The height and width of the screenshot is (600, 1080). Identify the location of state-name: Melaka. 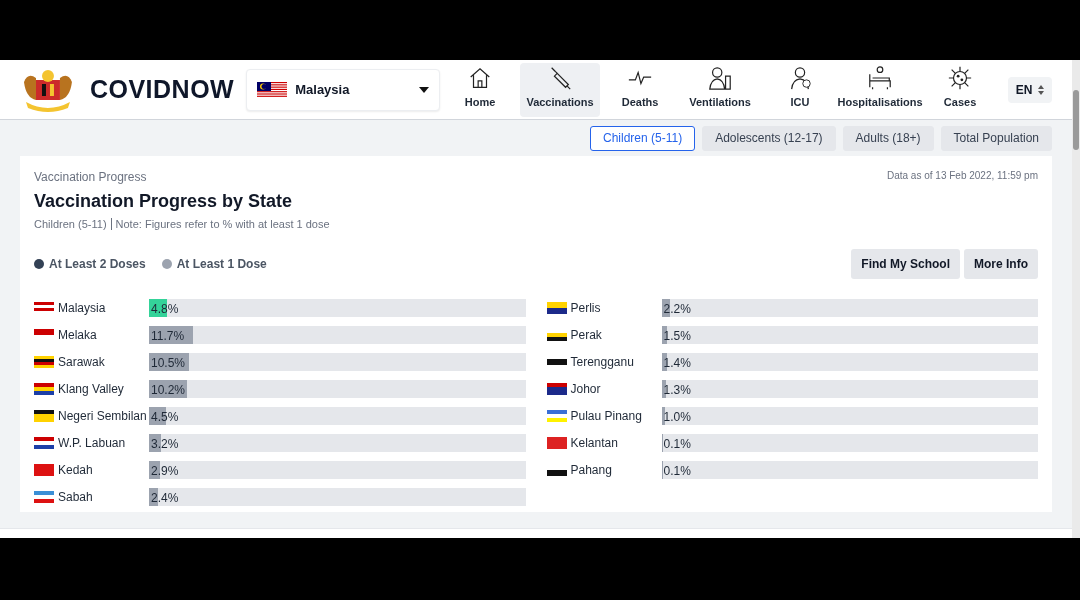
(77, 335).